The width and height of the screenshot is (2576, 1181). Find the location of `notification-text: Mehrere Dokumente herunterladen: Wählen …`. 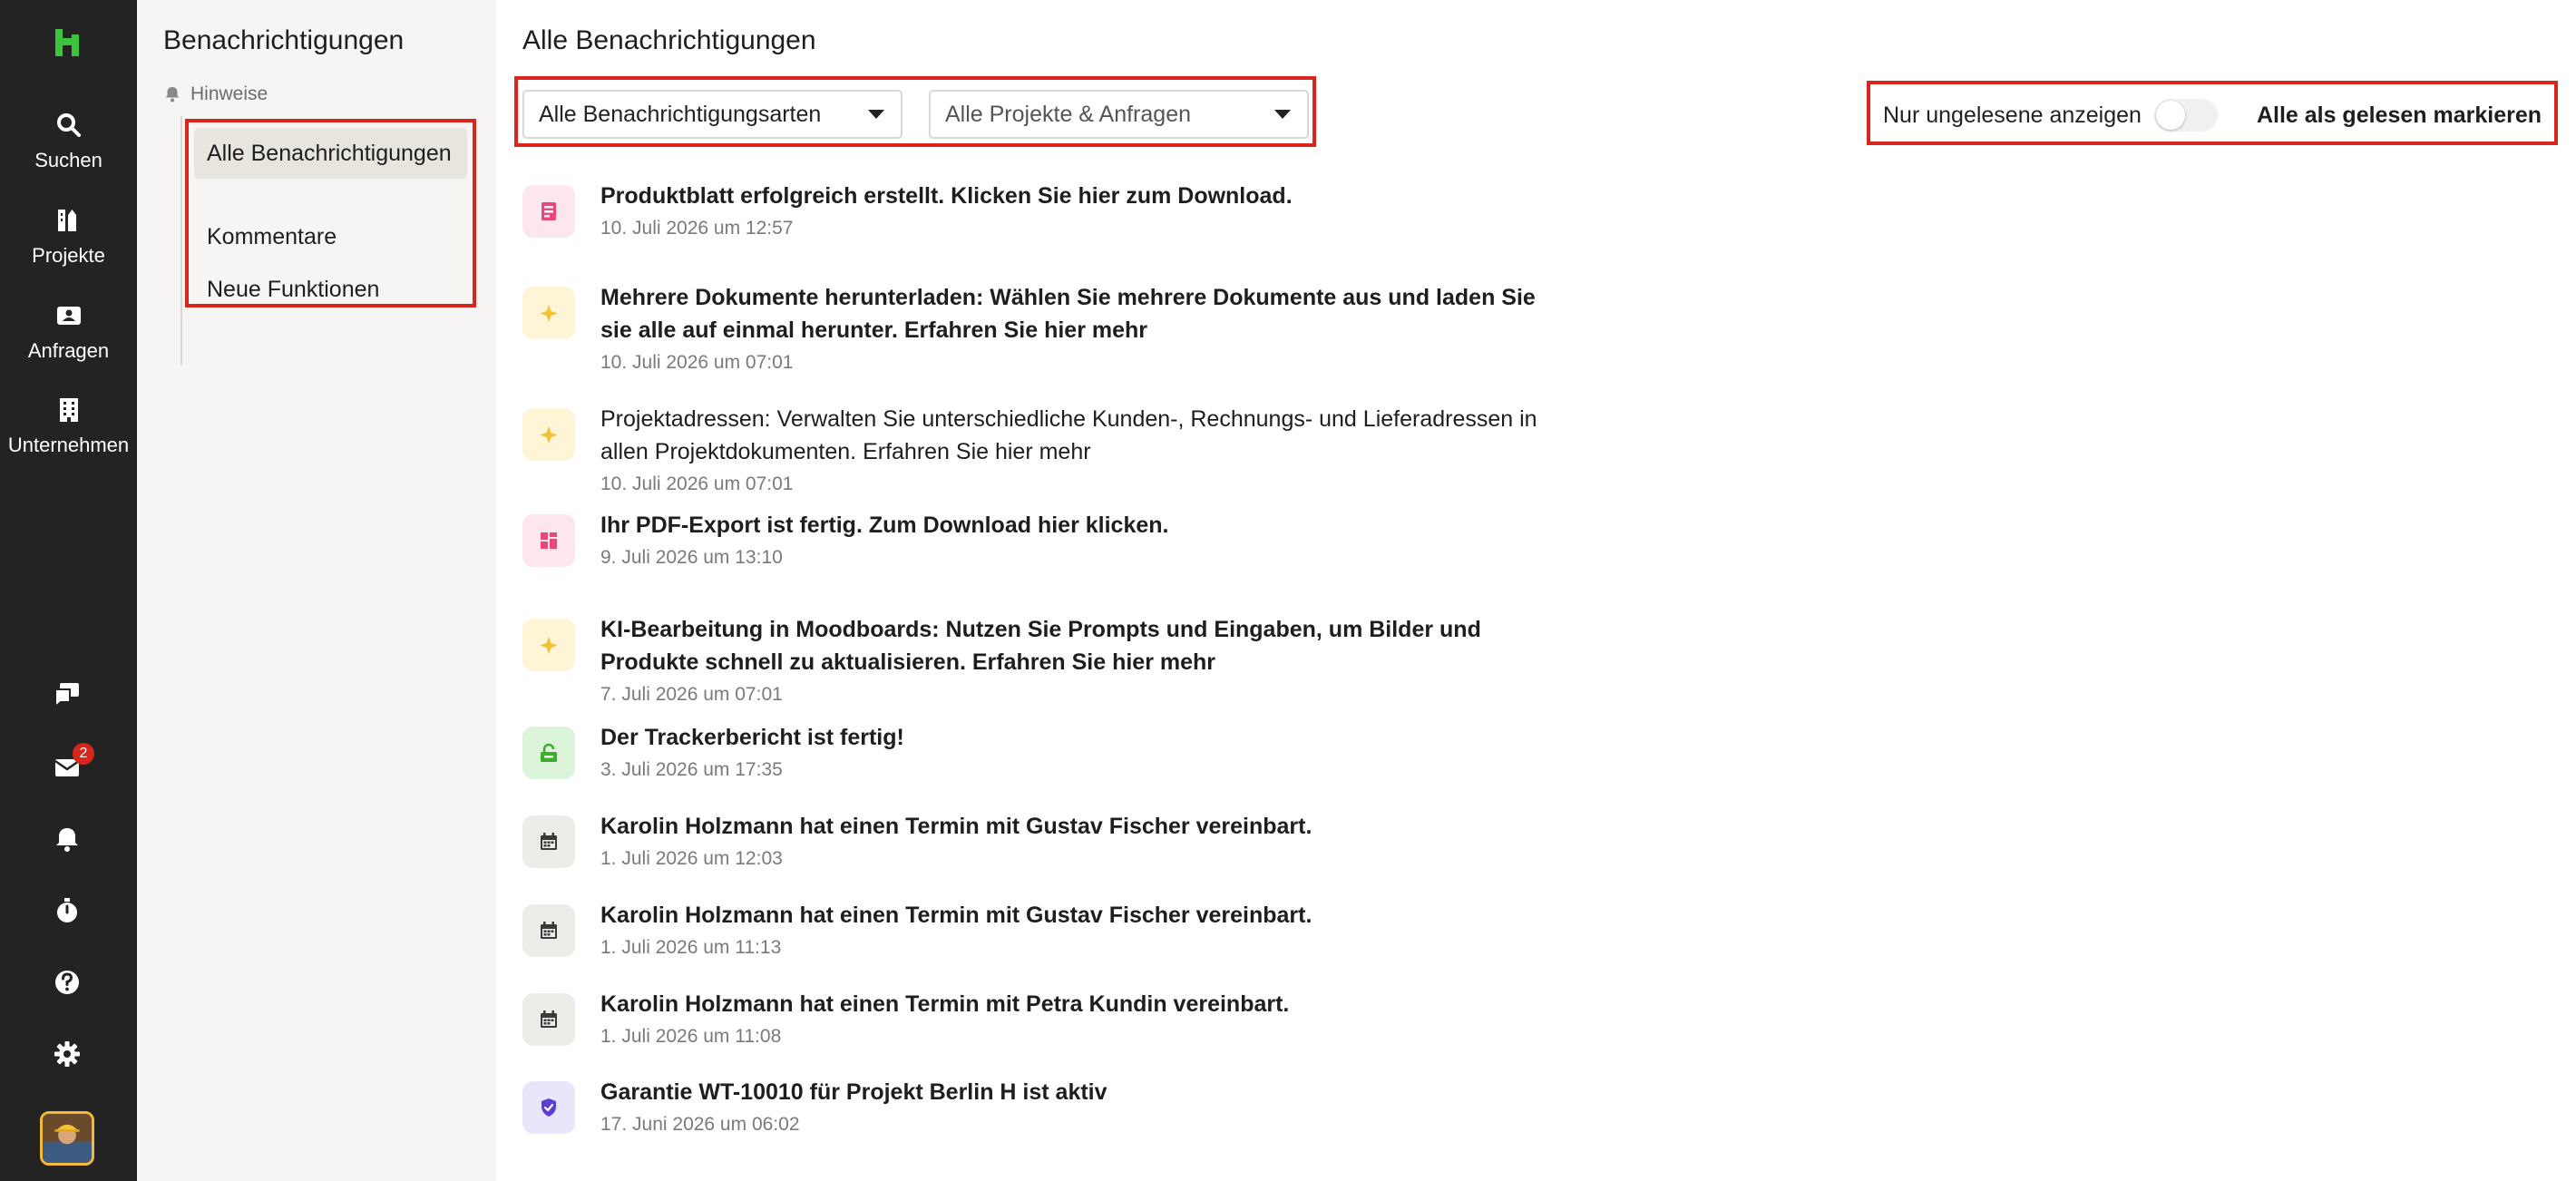

notification-text: Mehrere Dokumente herunterladen: Wählen … is located at coordinates (1068, 314).